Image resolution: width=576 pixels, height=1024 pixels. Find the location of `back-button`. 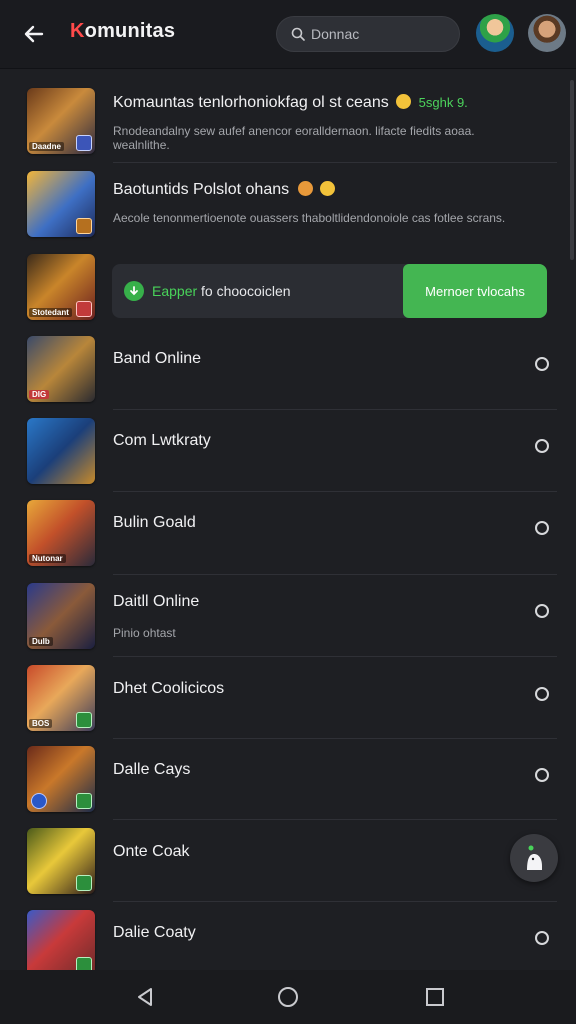

back-button is located at coordinates (34, 34).